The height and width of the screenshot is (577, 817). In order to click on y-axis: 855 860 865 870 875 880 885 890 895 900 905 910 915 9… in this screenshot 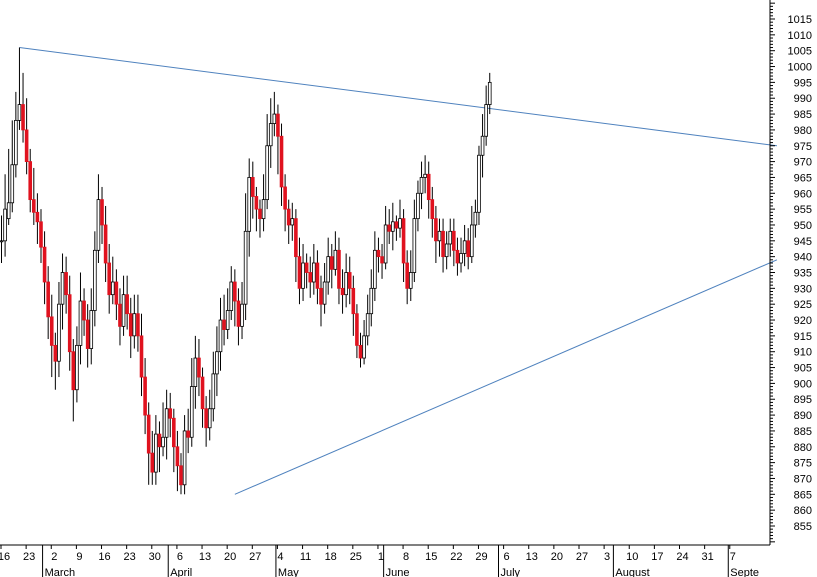, I will do `click(791, 272)`.